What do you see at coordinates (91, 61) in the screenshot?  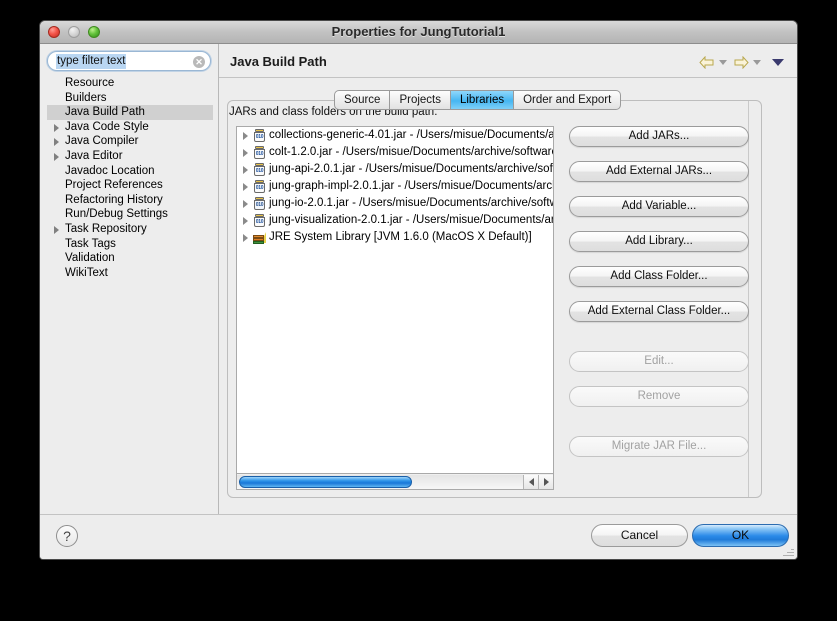 I see `filter-input-text: type filter text` at bounding box center [91, 61].